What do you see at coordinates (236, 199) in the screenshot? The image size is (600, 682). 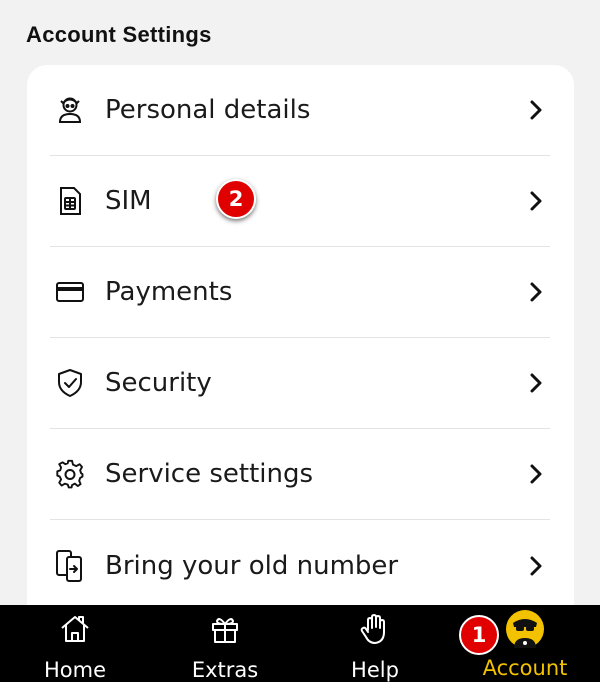 I see `annotation-badge-2: 2` at bounding box center [236, 199].